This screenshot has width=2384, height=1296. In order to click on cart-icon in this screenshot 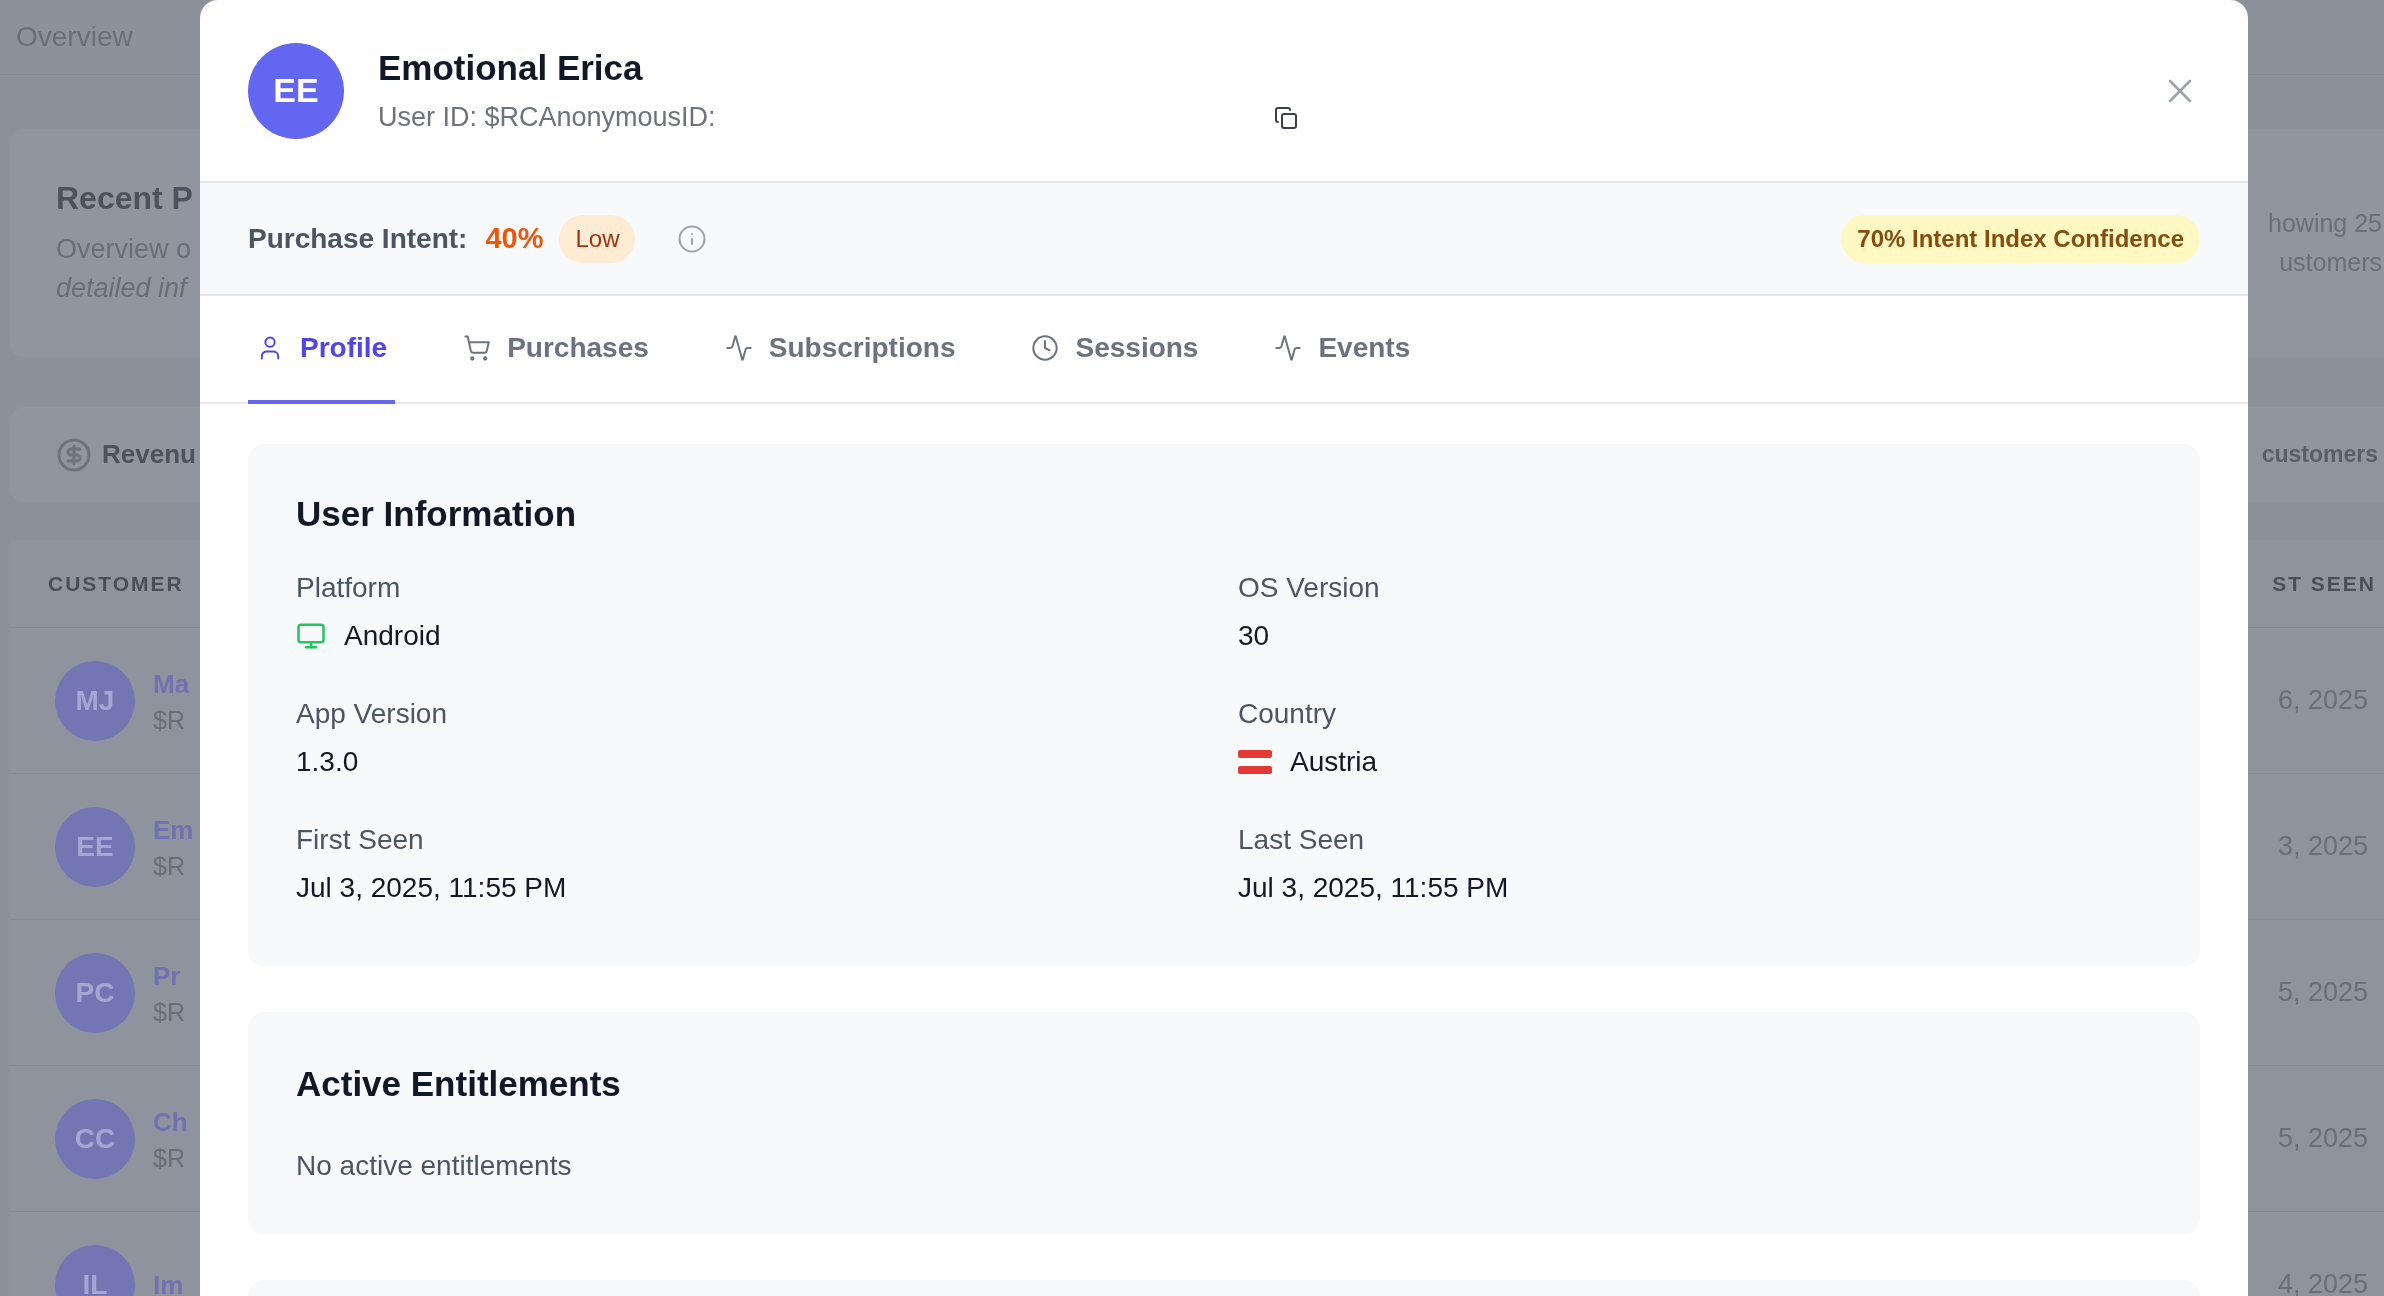, I will do `click(477, 348)`.